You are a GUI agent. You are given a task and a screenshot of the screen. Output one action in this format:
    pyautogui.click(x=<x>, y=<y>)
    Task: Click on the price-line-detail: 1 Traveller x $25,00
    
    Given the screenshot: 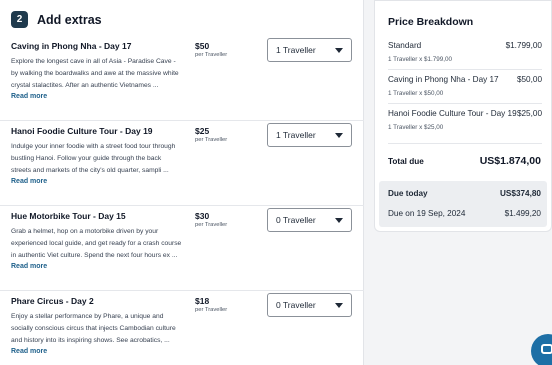 What is the action you would take?
    pyautogui.click(x=416, y=127)
    